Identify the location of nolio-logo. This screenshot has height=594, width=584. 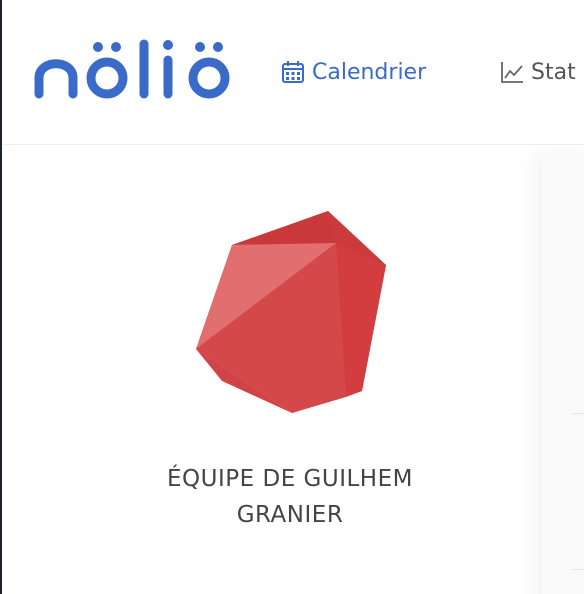
(134, 70).